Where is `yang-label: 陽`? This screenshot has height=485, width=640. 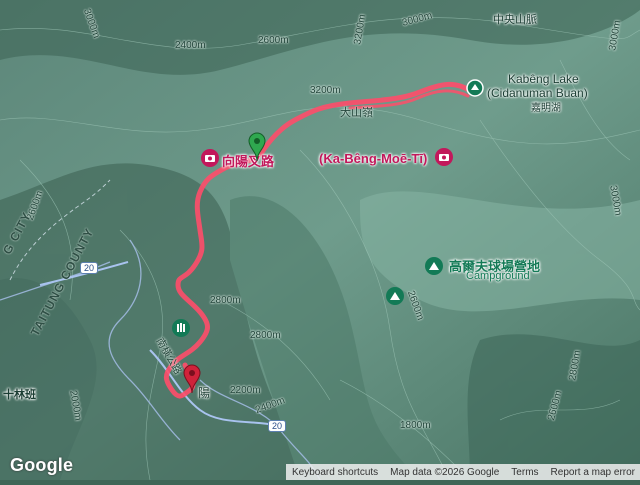 yang-label: 陽 is located at coordinates (204, 393).